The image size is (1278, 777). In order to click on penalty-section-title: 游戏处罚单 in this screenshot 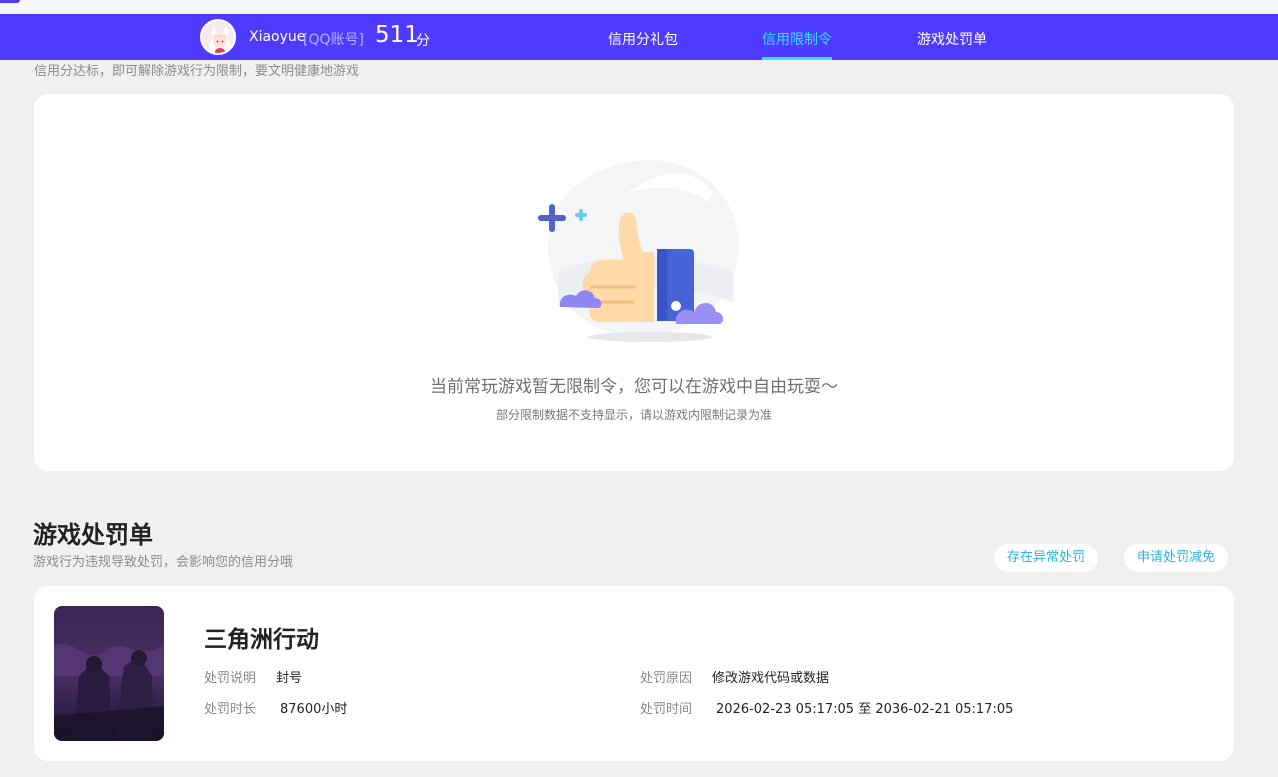, I will do `click(93, 535)`.